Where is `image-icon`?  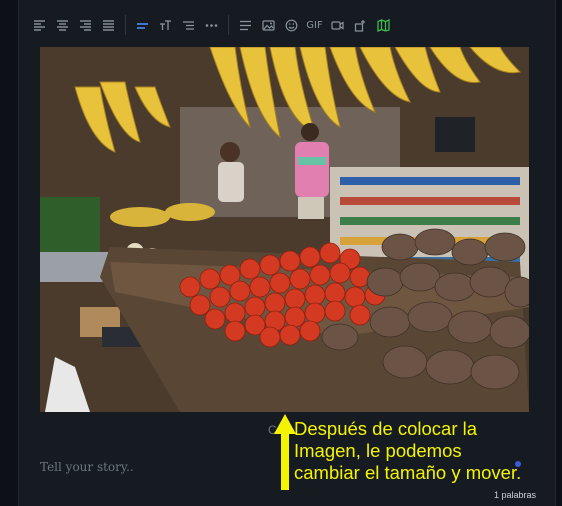
image-icon is located at coordinates (268, 25).